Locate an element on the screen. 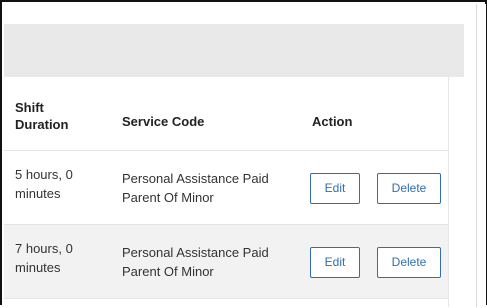  shift-duration-cell: 5 hours, 0 minutes is located at coordinates (44, 184).